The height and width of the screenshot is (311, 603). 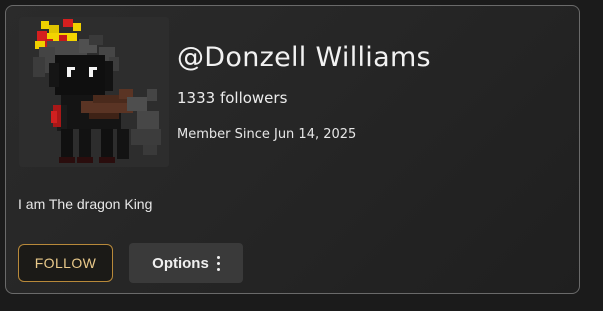 What do you see at coordinates (304, 57) in the screenshot?
I see `username: @Donzell Williams` at bounding box center [304, 57].